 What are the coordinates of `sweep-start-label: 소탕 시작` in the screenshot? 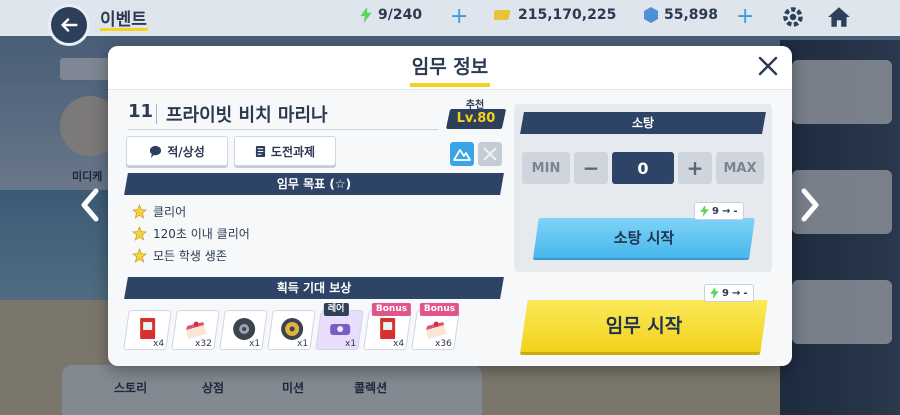 It's located at (644, 238).